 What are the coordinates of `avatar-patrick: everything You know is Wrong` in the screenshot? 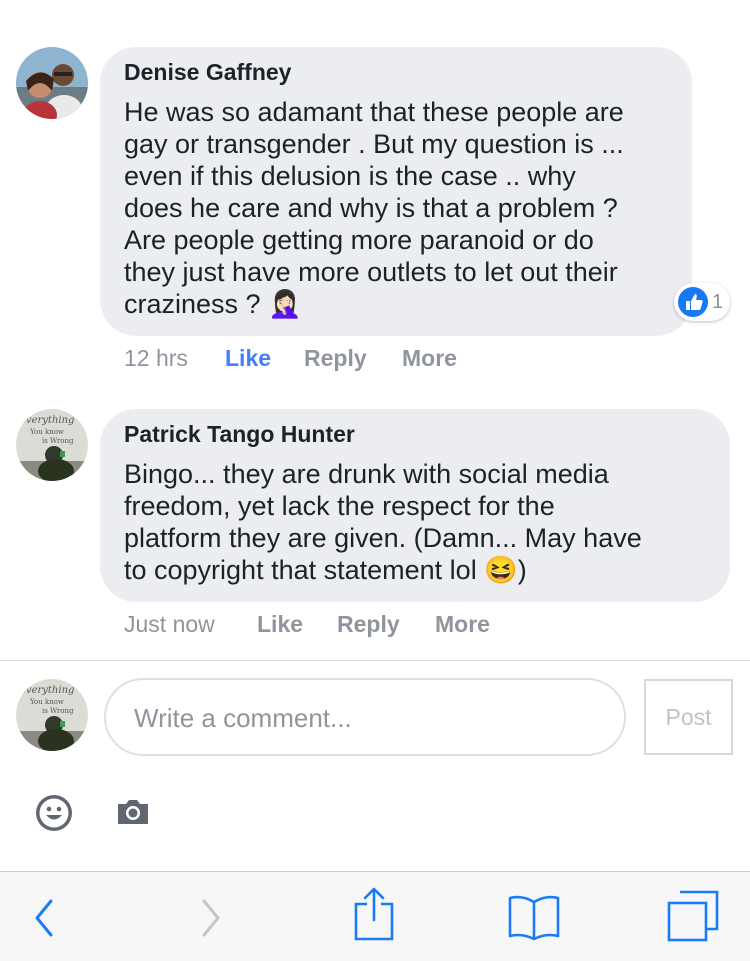 It's located at (52, 445).